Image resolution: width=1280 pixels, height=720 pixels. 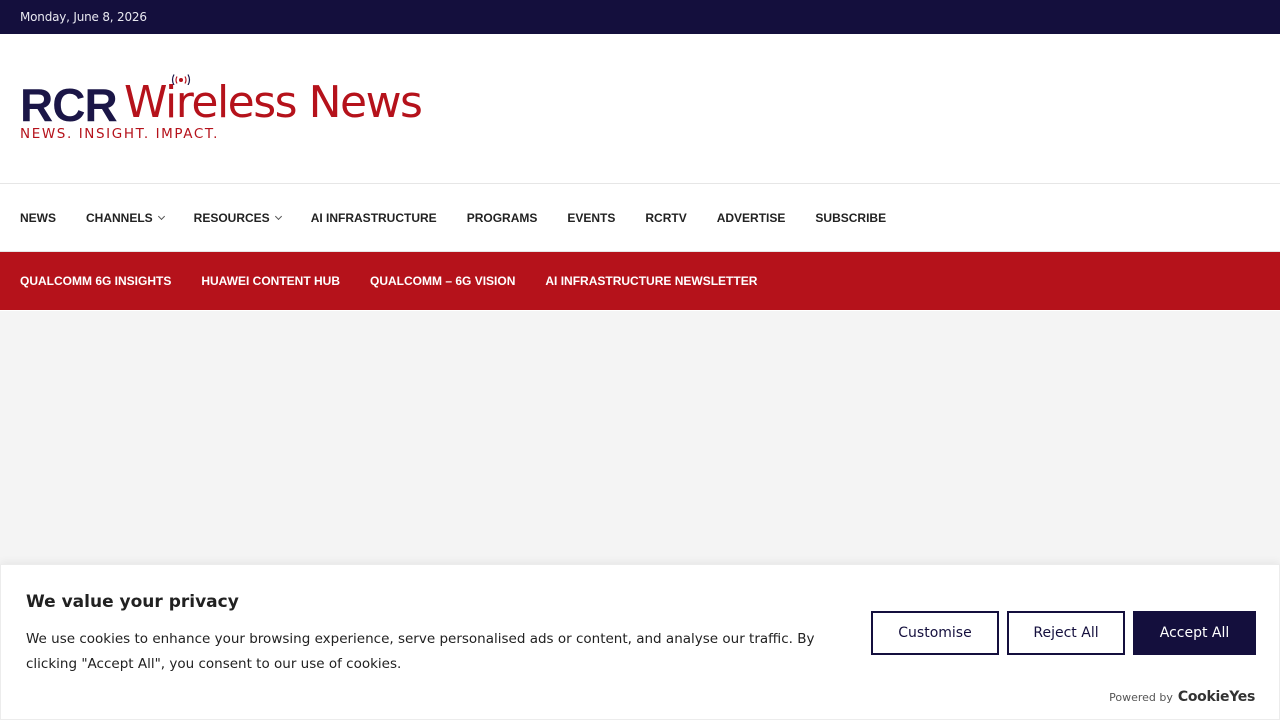 I want to click on powered-by-label: Powered by, so click(x=1141, y=697).